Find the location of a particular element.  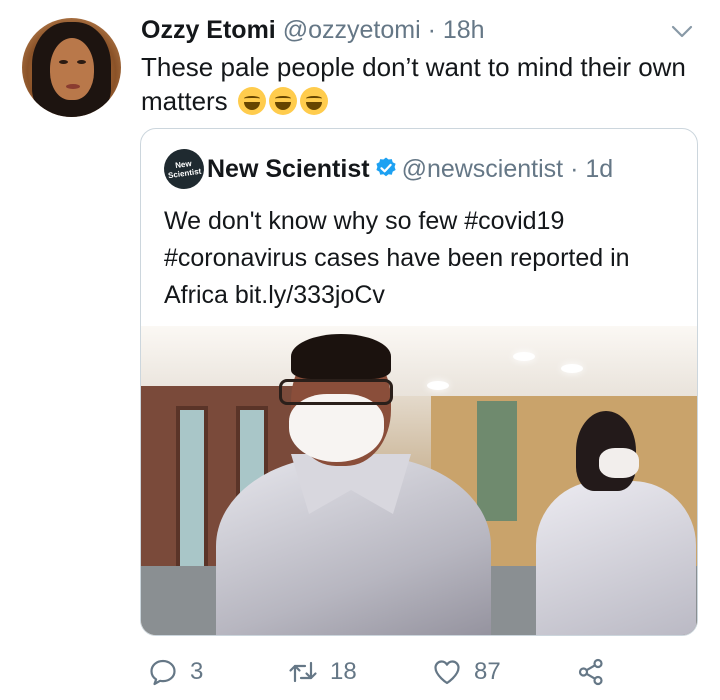

author-handle: @ozzyetomi is located at coordinates (352, 30).